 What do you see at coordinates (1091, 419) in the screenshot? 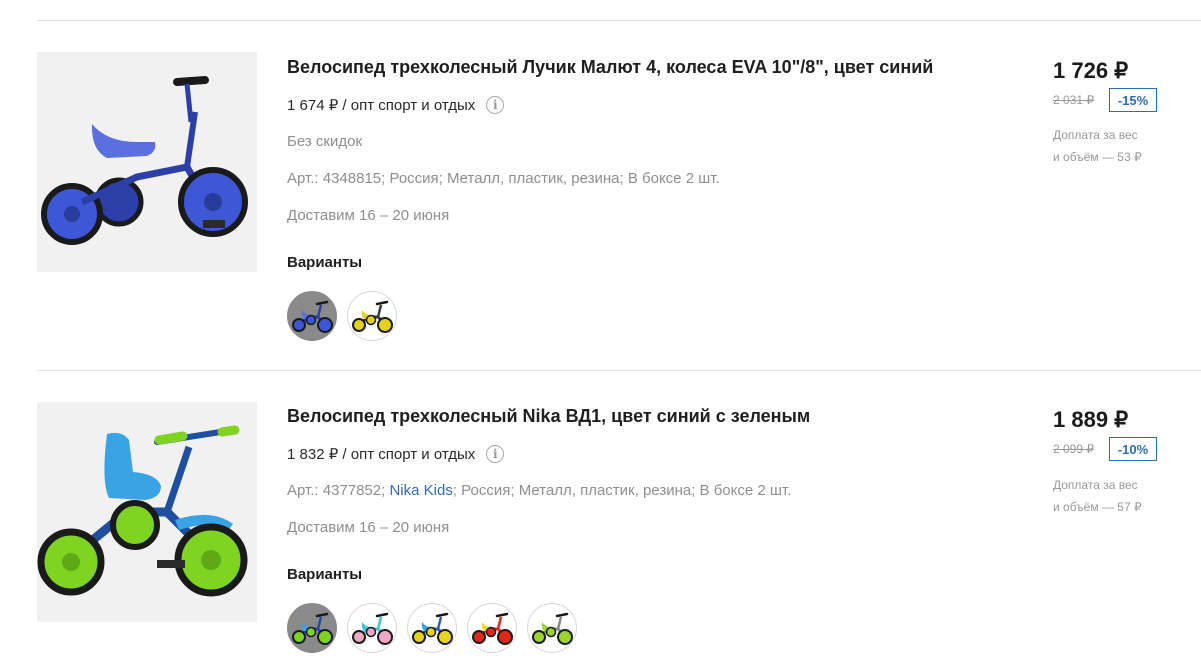
I see `current-price: 1 889 ₽` at bounding box center [1091, 419].